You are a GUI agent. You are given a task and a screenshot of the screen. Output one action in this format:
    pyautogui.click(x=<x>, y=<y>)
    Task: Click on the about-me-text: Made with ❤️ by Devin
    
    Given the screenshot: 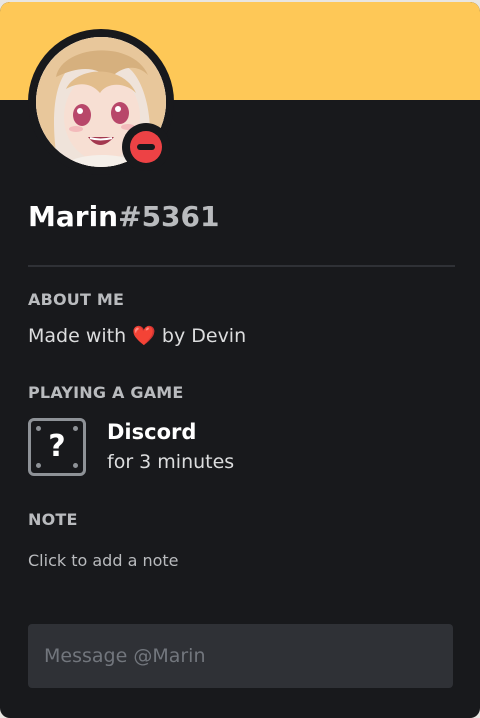 What is the action you would take?
    pyautogui.click(x=137, y=335)
    